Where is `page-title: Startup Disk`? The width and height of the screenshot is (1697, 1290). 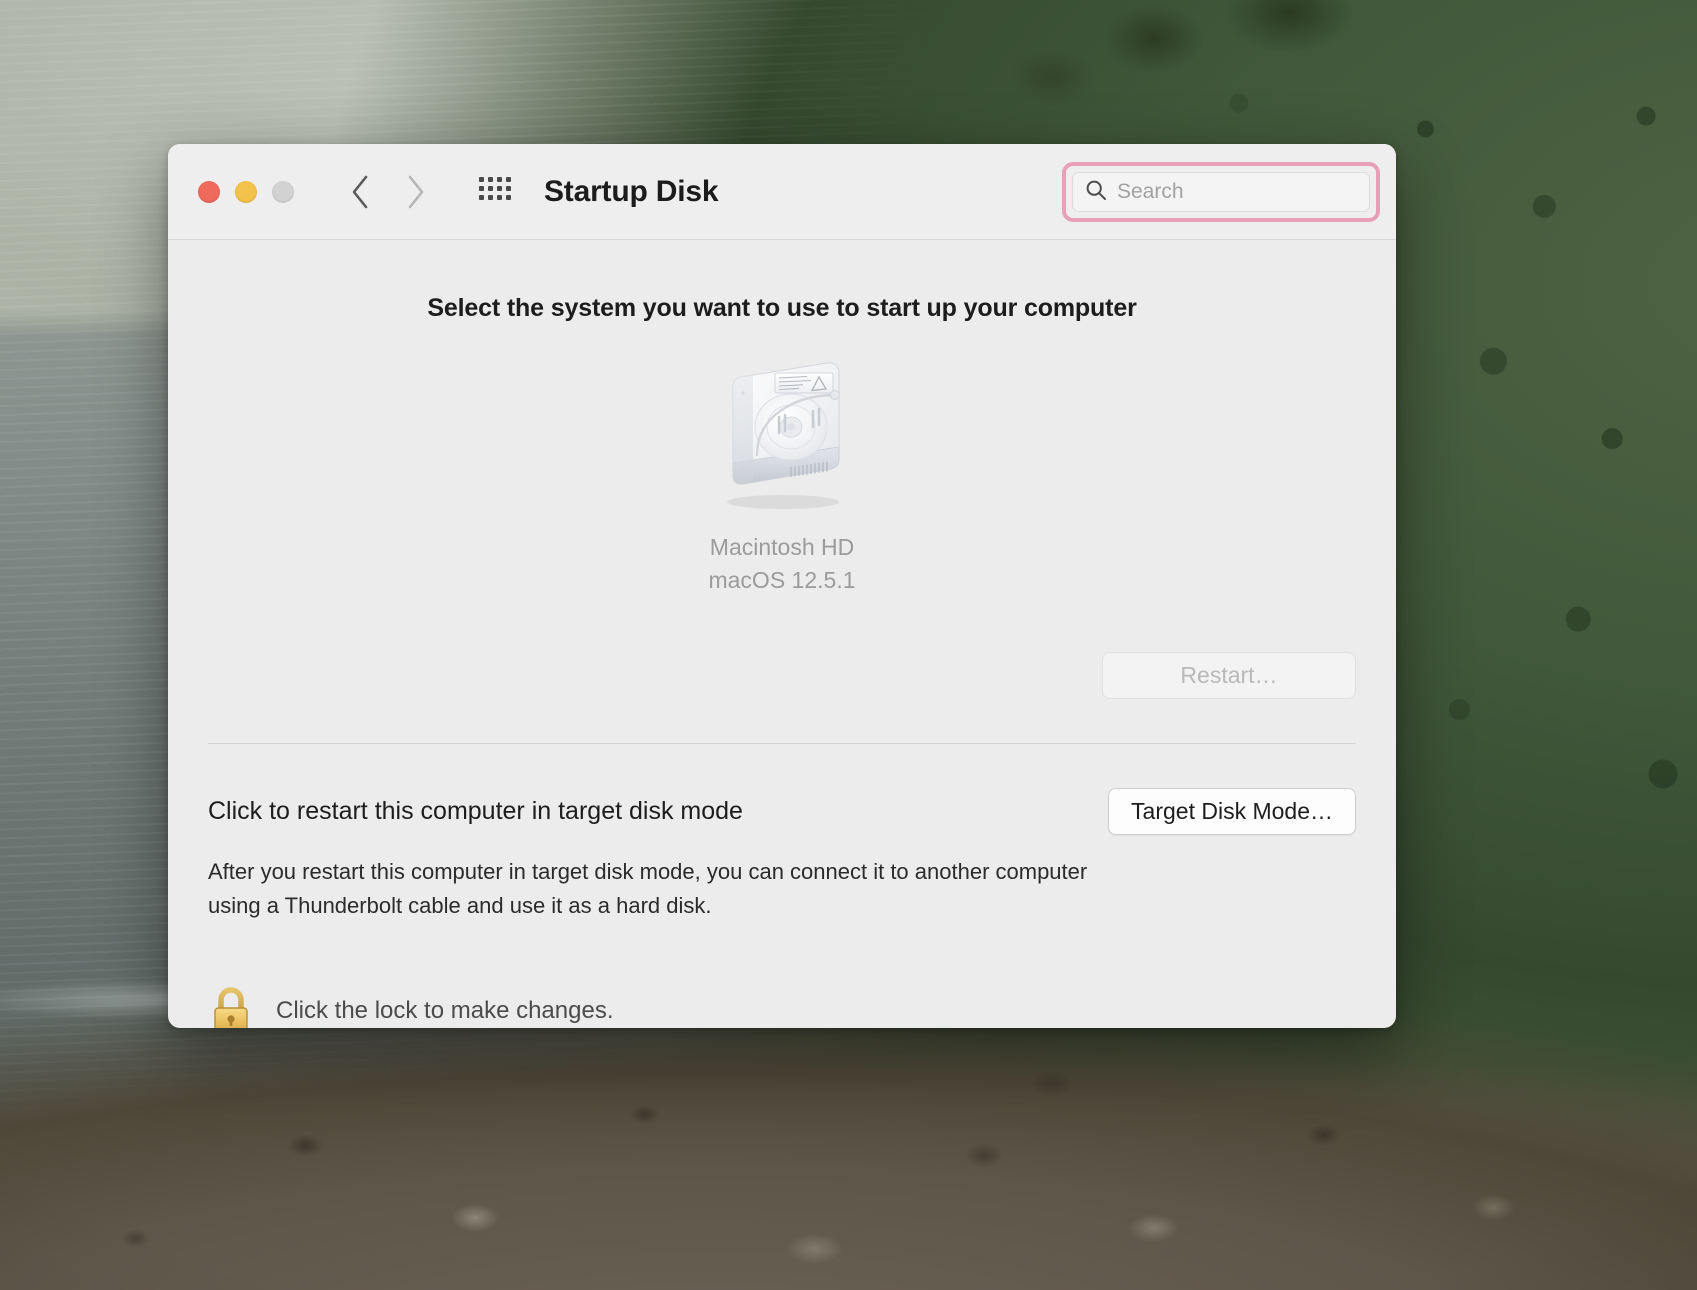
page-title: Startup Disk is located at coordinates (631, 191).